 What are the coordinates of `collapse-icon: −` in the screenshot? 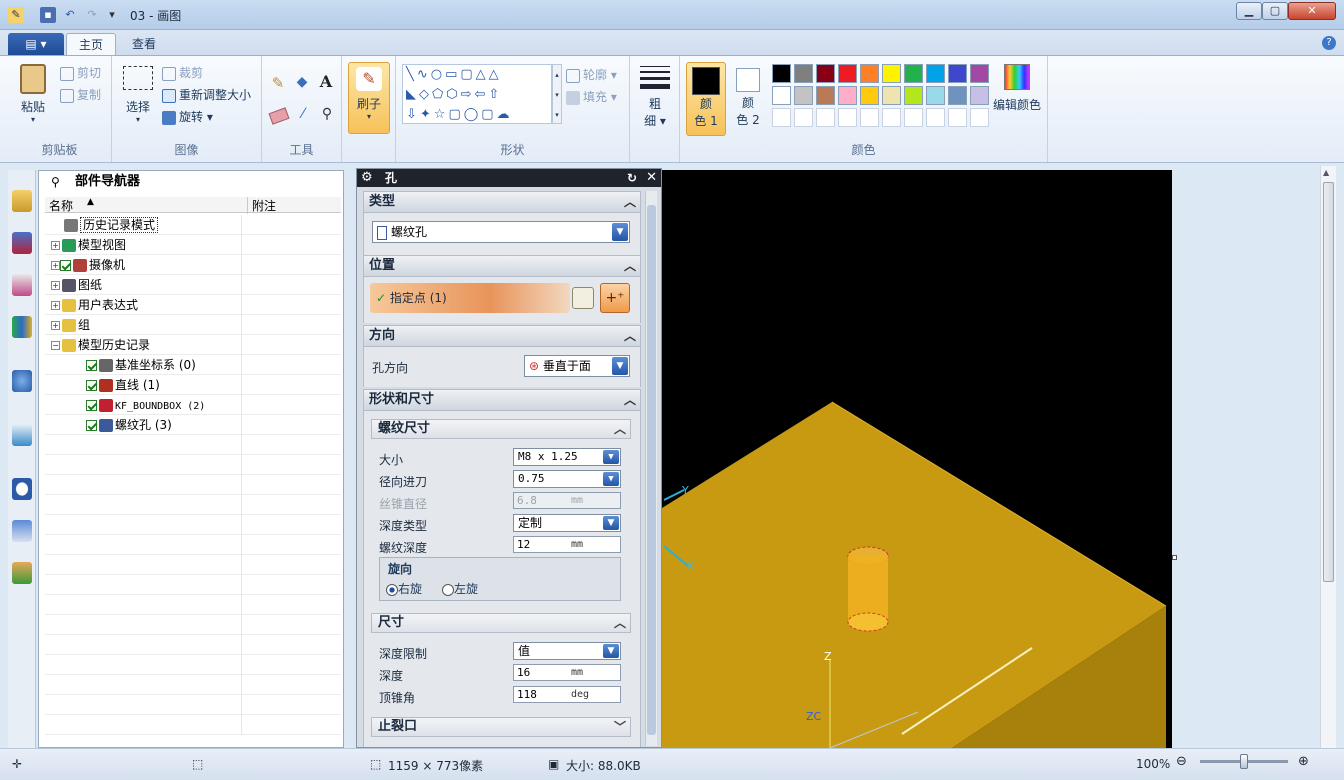 It's located at (55, 345).